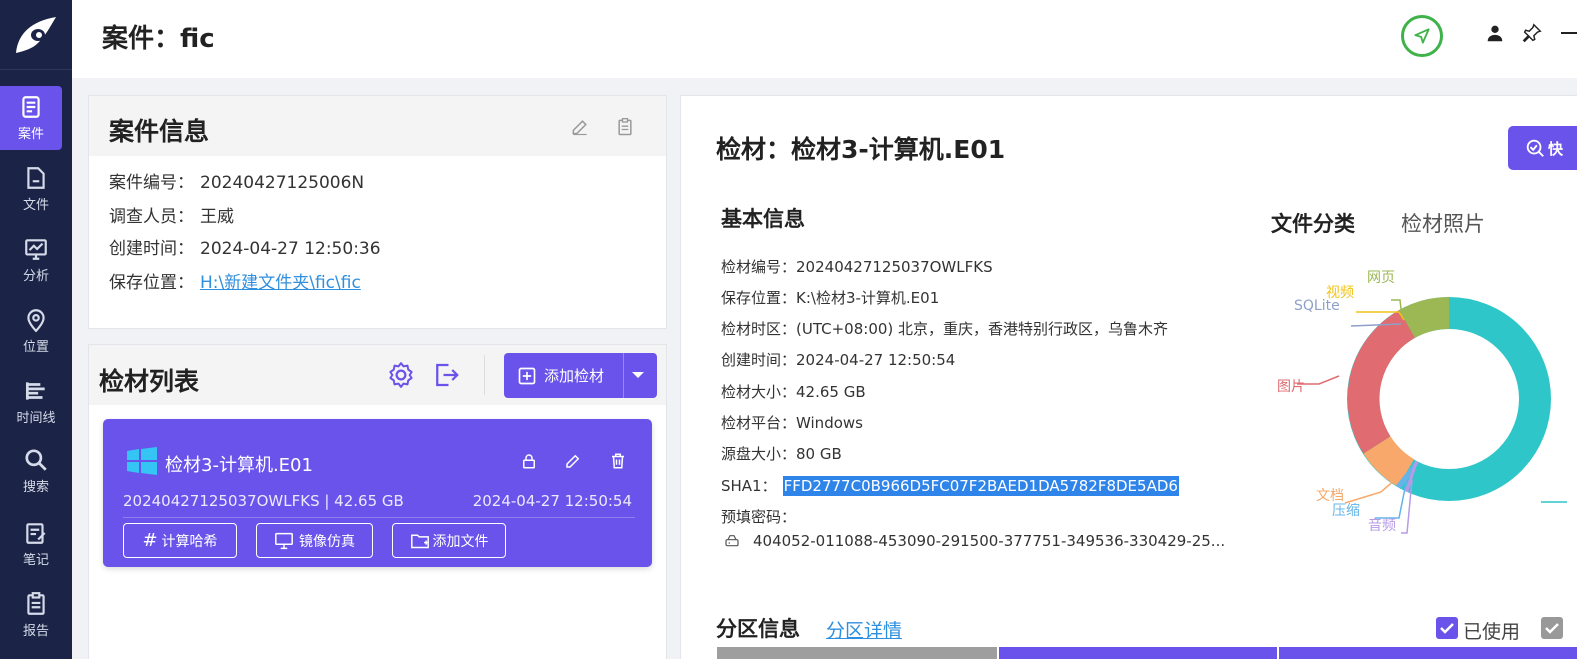 The height and width of the screenshot is (659, 1577). Describe the element at coordinates (861, 149) in the screenshot. I see `evidence-detail-title: 检材：检材3-计算机.E01` at that location.